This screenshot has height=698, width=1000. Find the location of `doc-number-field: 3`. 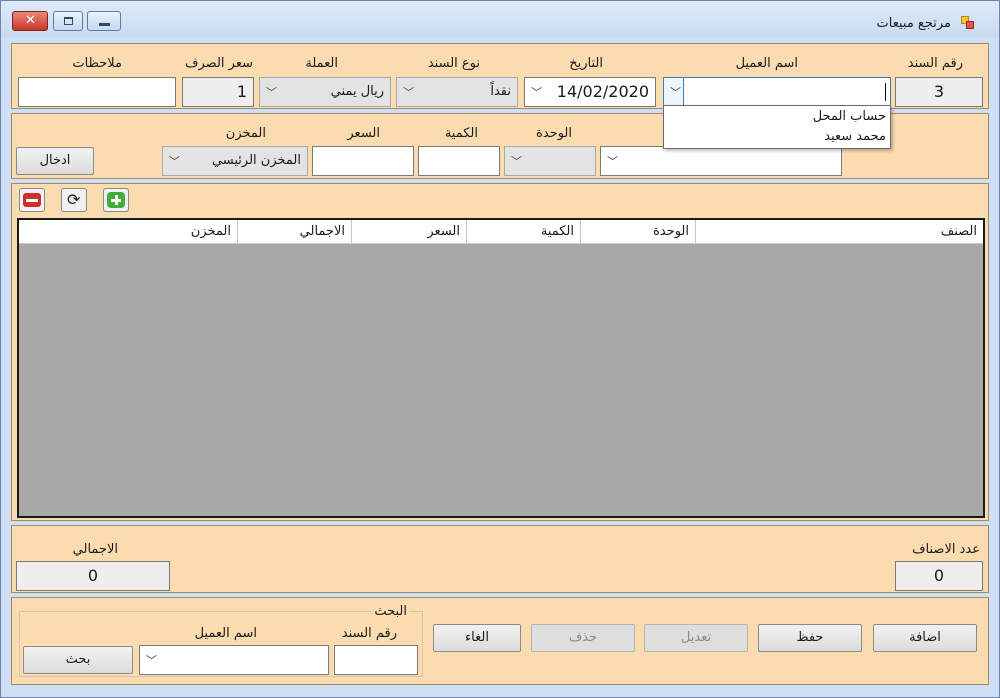

doc-number-field: 3 is located at coordinates (939, 92).